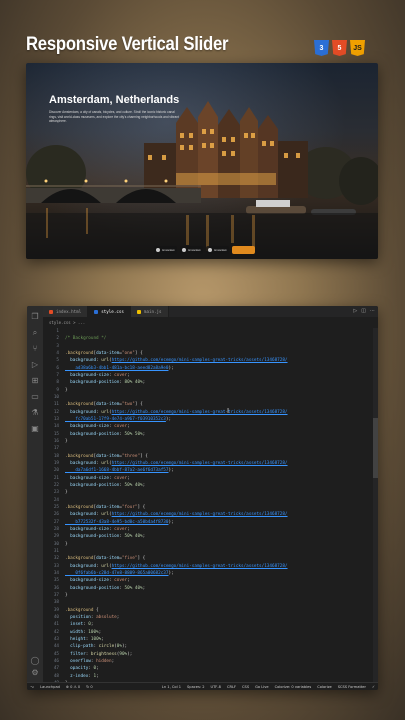  What do you see at coordinates (207, 617) in the screenshot?
I see `code-line: 40 position: absolute;` at bounding box center [207, 617].